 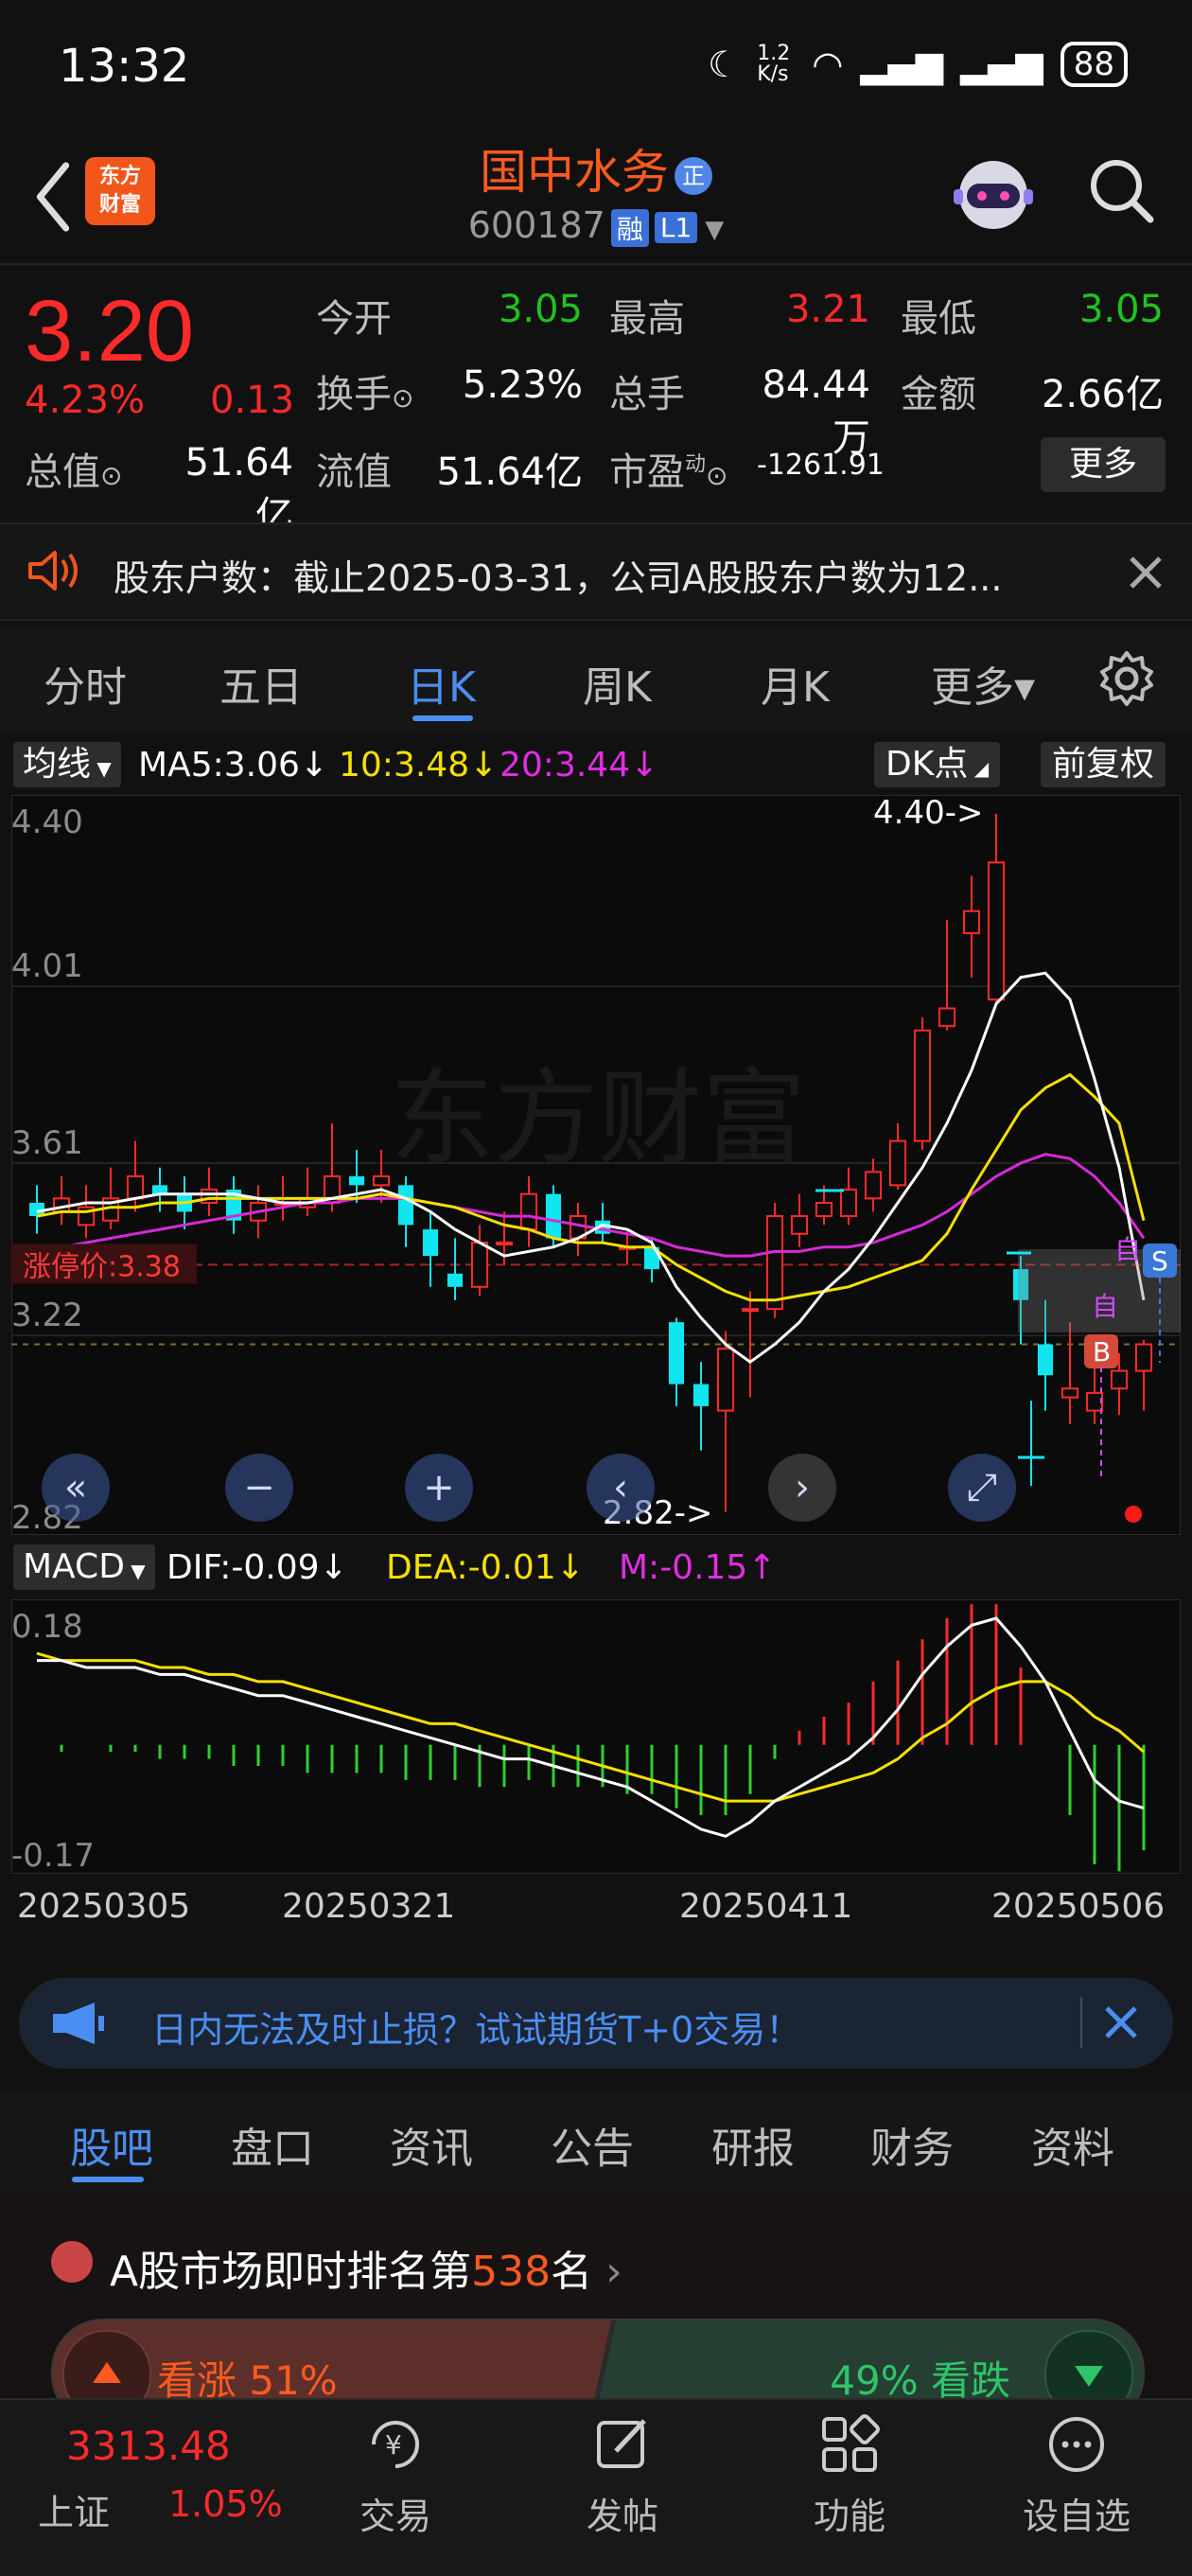 What do you see at coordinates (1159, 1261) in the screenshot?
I see `sell-marker-label: S` at bounding box center [1159, 1261].